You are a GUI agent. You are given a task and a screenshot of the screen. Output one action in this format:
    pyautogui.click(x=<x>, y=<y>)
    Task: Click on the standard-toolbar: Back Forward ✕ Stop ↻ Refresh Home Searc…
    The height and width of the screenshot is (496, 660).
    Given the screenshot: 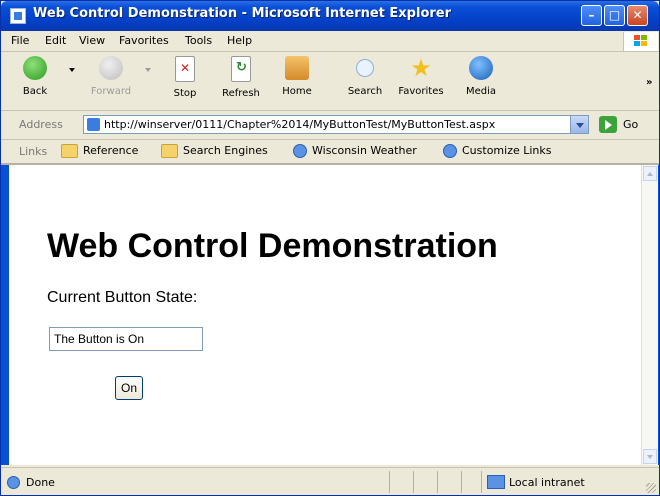 What is the action you would take?
    pyautogui.click(x=330, y=81)
    